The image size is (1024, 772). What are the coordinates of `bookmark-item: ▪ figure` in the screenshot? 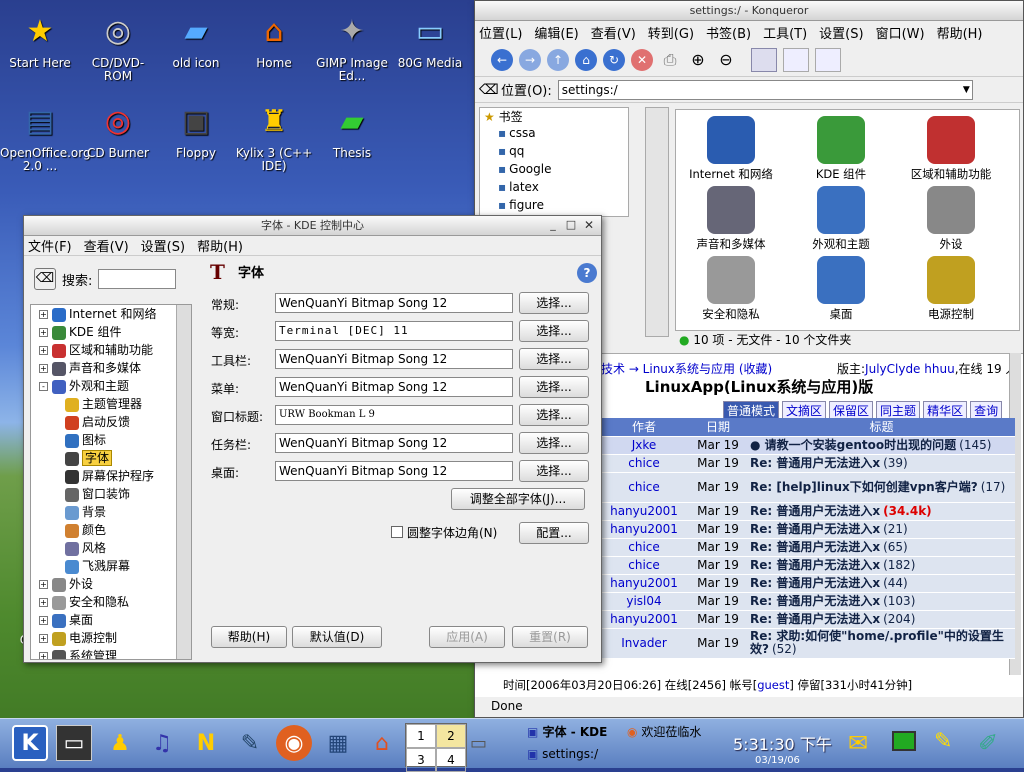 It's located at (554, 207).